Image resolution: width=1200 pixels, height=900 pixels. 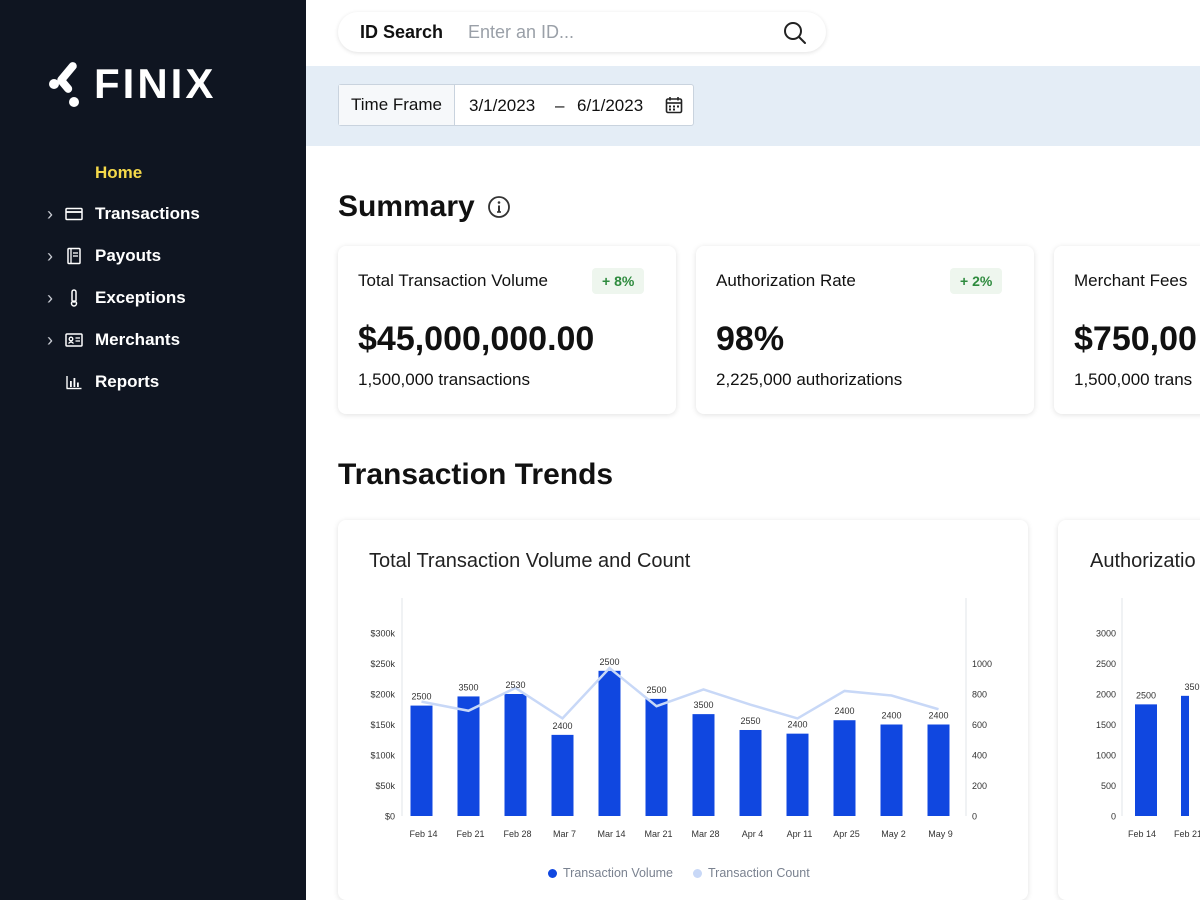 I want to click on finix-logo-icon, so click(x=64, y=84).